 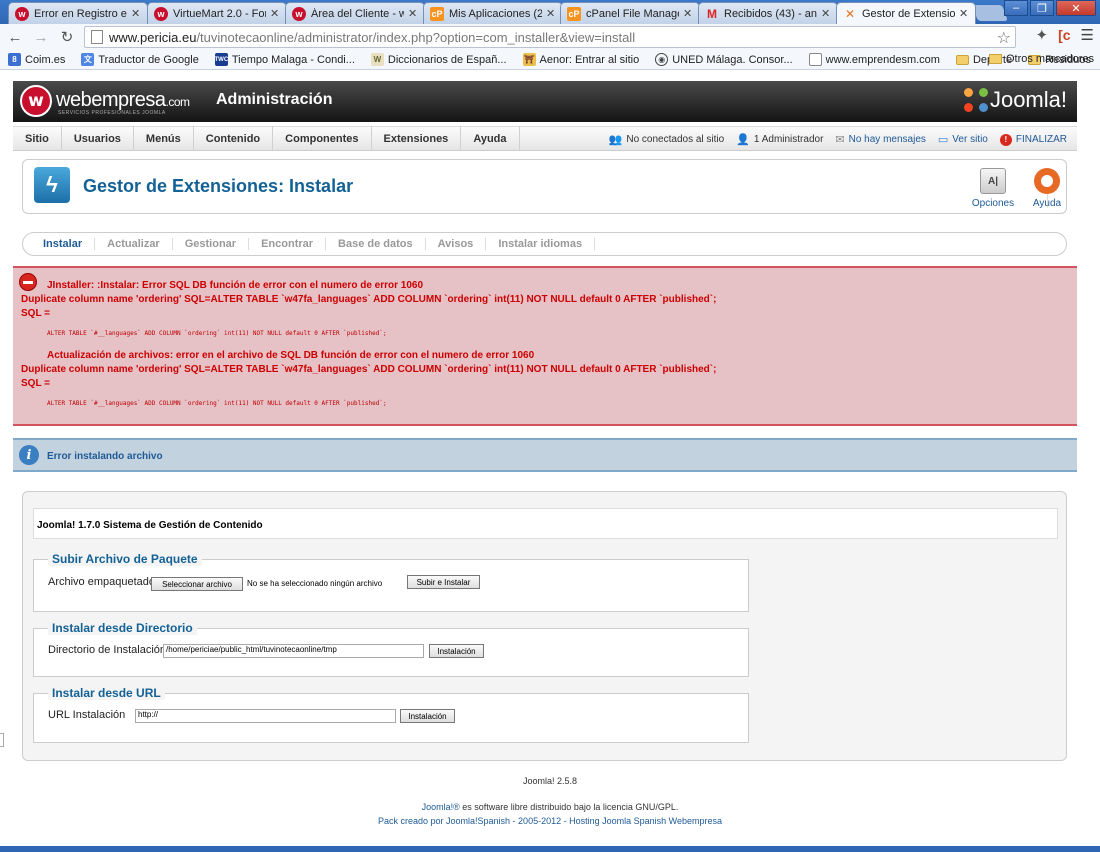 I want to click on browser-tab: w Área del Cliente - web ✕, so click(x=355, y=13).